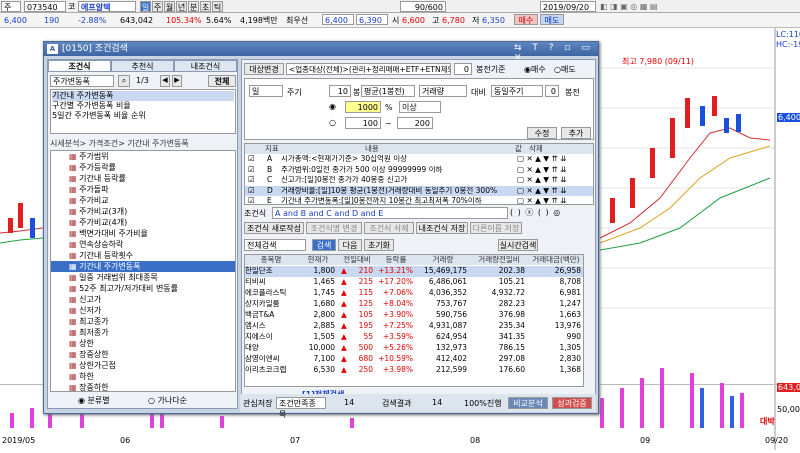 The height and width of the screenshot is (453, 800). I want to click on table-row: 이리츠코크렙 6,530 250 ▲ +3.98% 212,599 176.60 1,368, so click(414, 370).